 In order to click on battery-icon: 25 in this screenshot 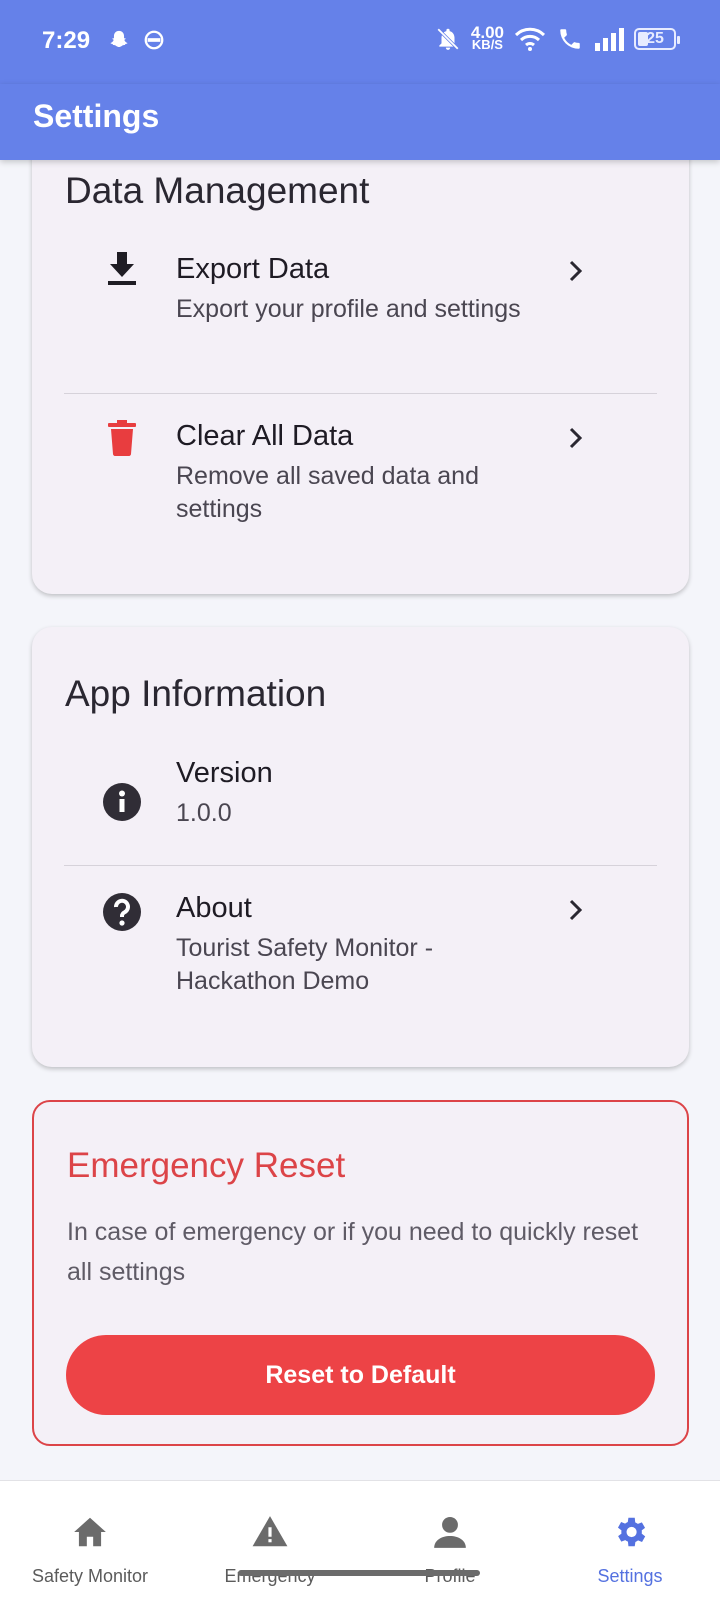, I will do `click(657, 39)`.